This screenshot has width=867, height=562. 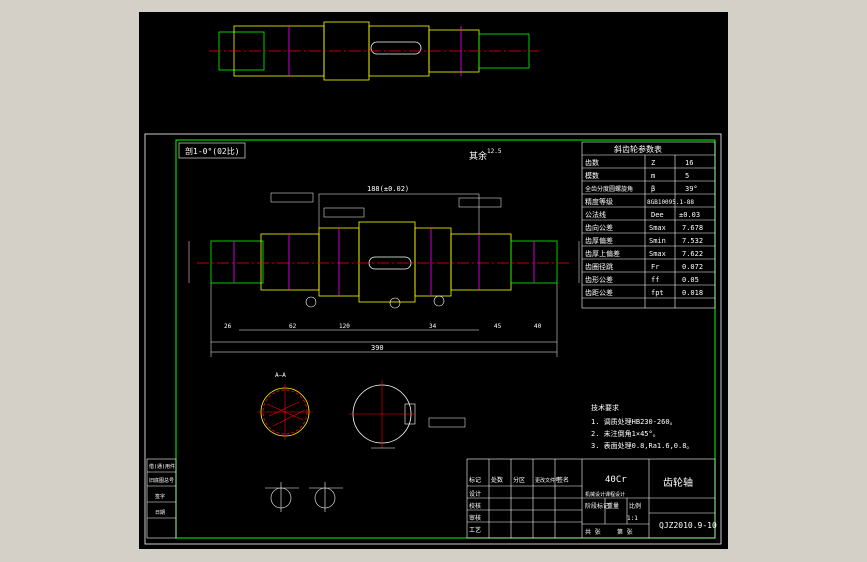 I want to click on svg-text: Z, so click(x=653, y=163).